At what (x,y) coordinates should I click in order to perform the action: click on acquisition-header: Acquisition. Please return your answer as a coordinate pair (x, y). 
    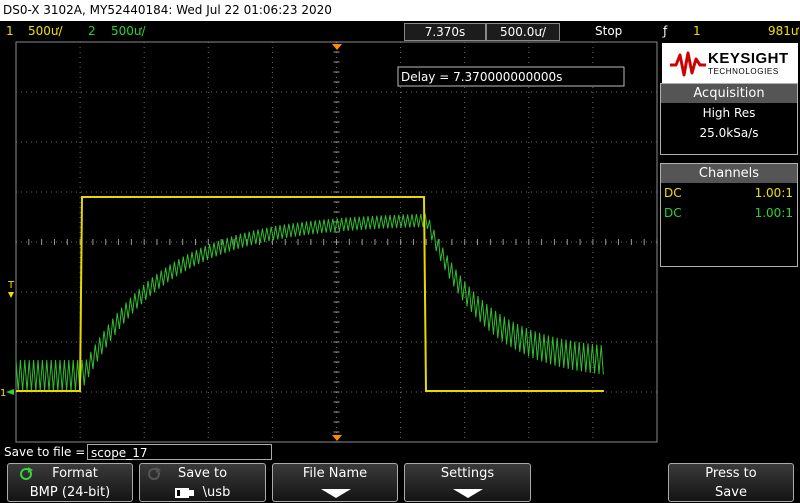
    Looking at the image, I should click on (729, 93).